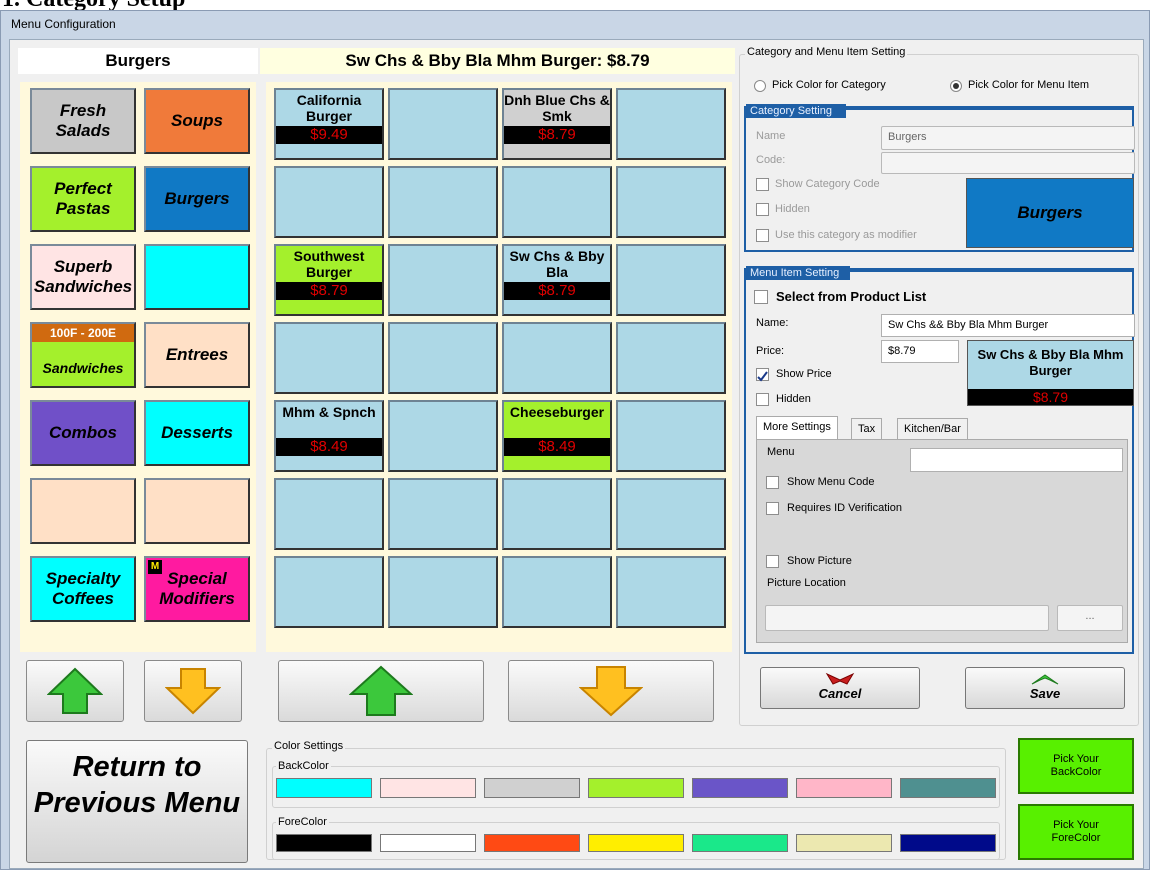 The image size is (1157, 870). What do you see at coordinates (302, 822) in the screenshot?
I see `fore-color-label: ForeColor` at bounding box center [302, 822].